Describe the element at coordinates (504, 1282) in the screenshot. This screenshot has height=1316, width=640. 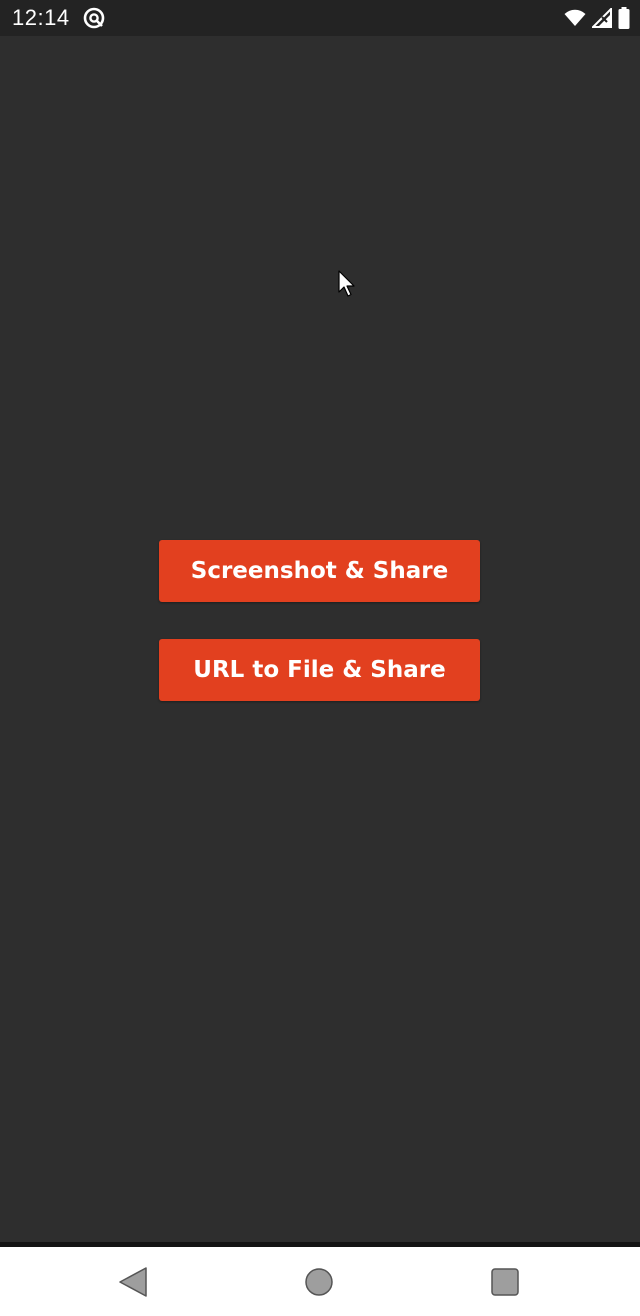
I see `recents-square-icon` at that location.